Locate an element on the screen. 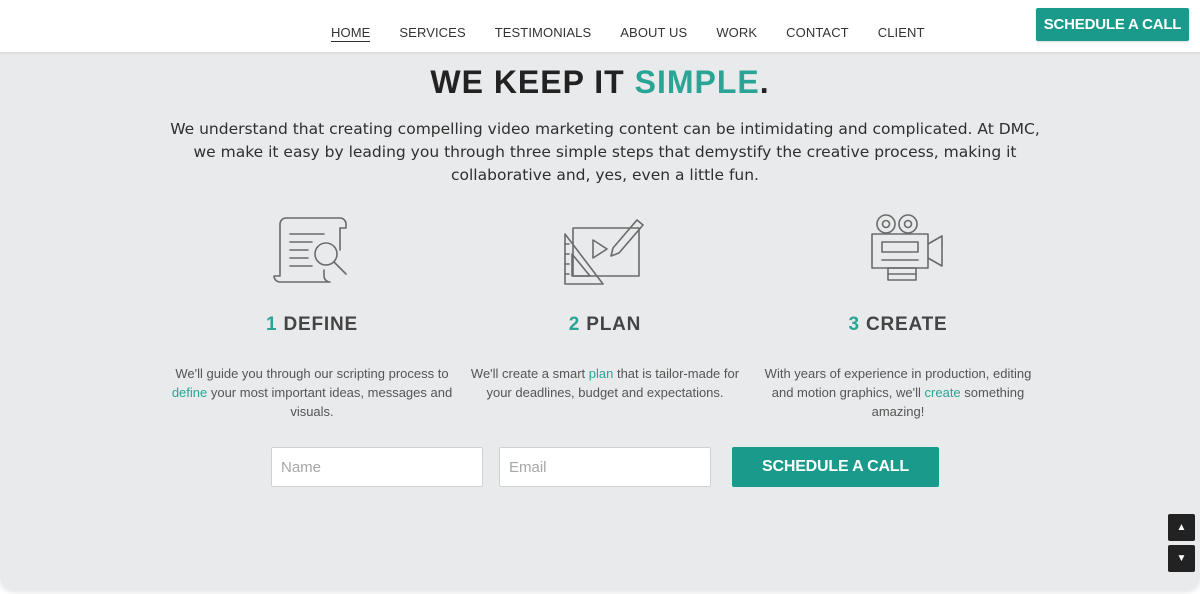  step-title: 3 CREATE is located at coordinates (898, 325).